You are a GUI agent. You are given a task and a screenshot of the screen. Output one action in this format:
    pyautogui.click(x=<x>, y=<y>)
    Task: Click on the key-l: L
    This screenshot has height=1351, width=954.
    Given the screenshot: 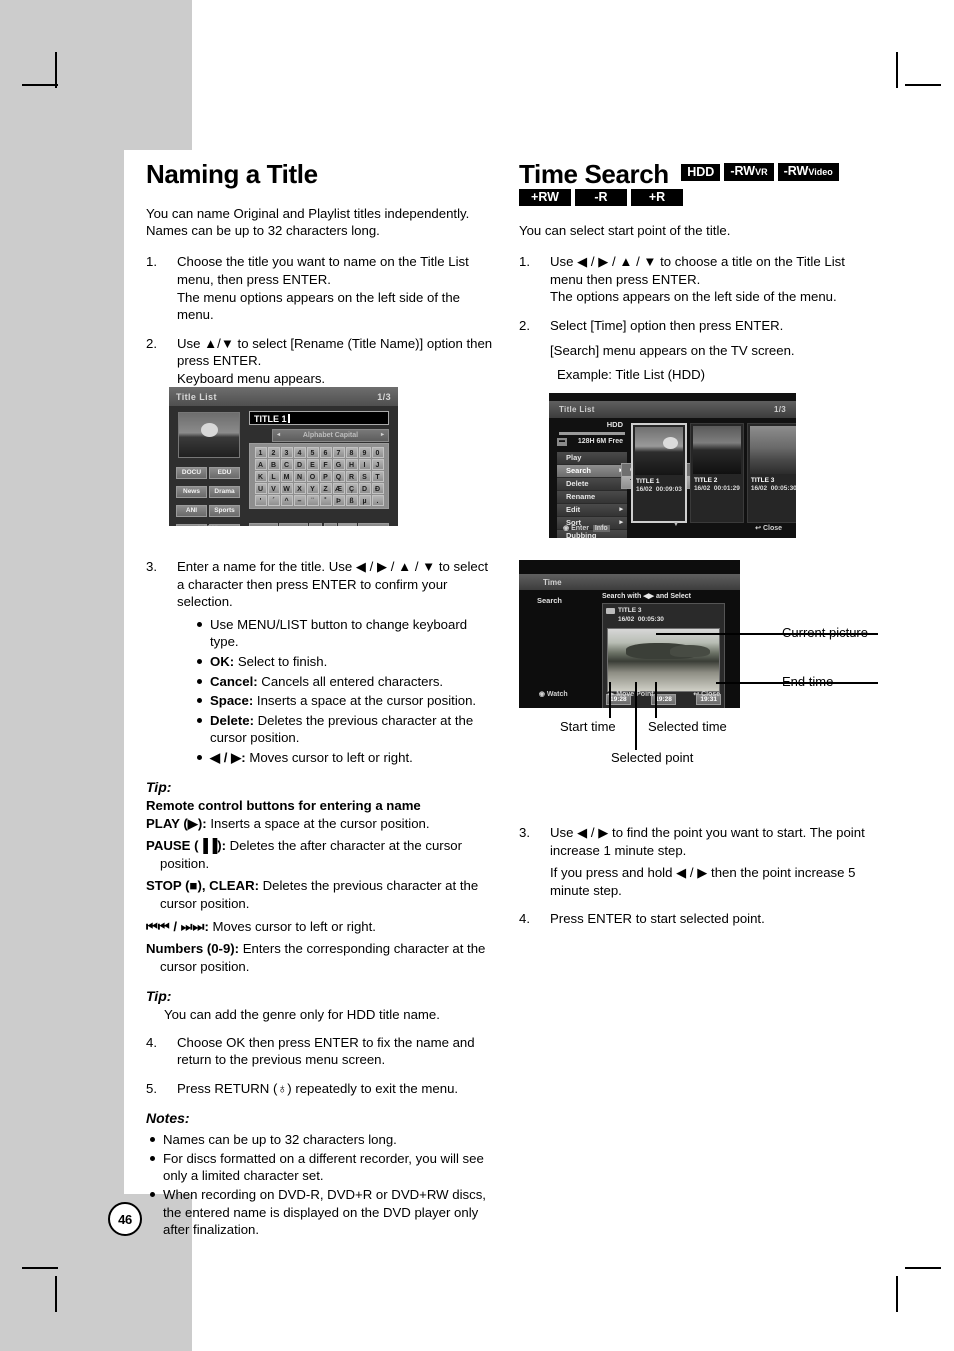 What is the action you would take?
    pyautogui.click(x=273, y=476)
    